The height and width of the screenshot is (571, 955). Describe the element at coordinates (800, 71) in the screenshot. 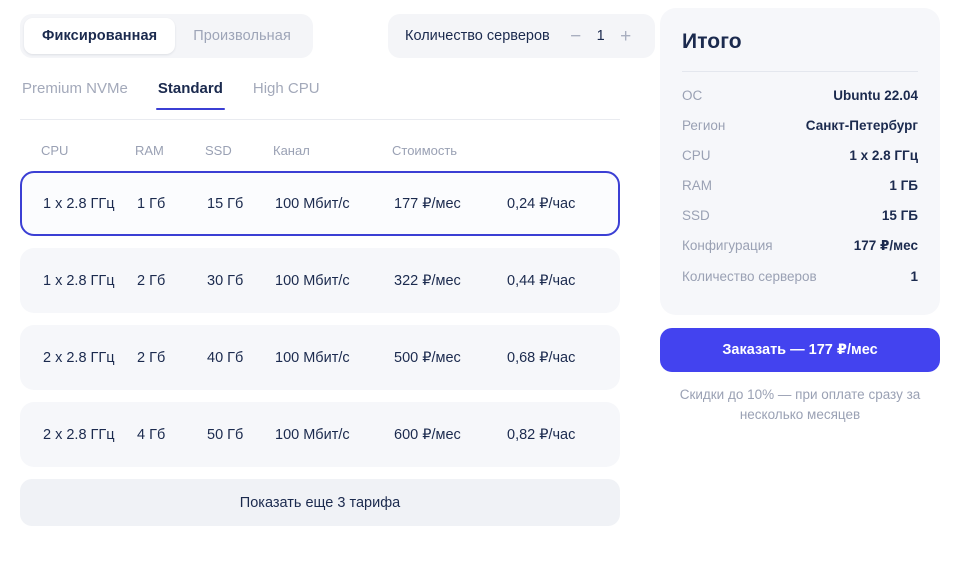

I see `summary-divider` at that location.